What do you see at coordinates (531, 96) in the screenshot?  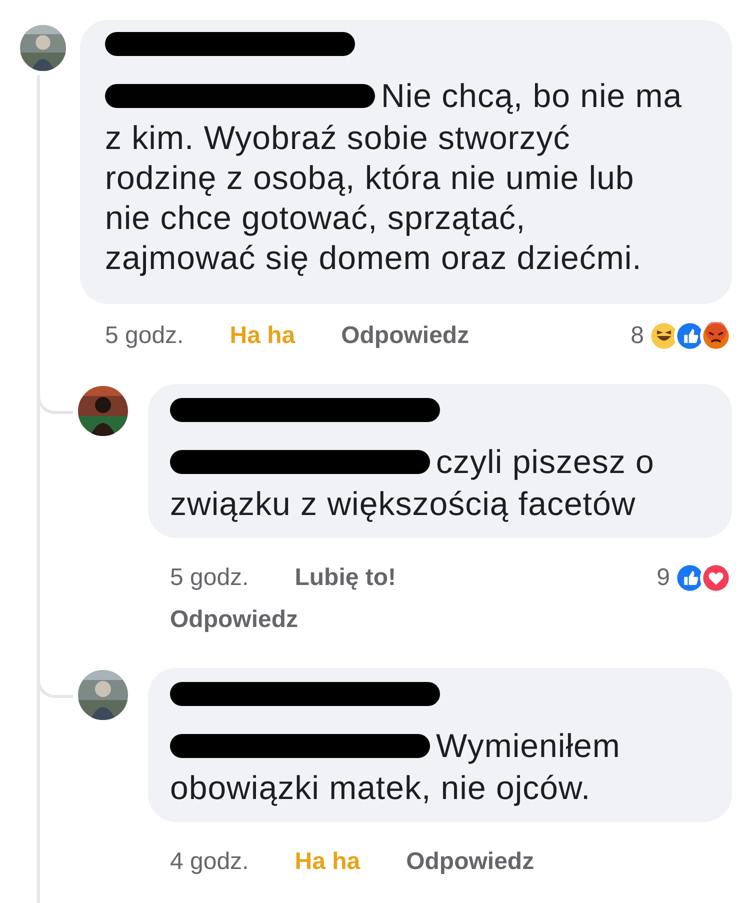 I see `comment-text: Nie chcą, bo nie ma` at bounding box center [531, 96].